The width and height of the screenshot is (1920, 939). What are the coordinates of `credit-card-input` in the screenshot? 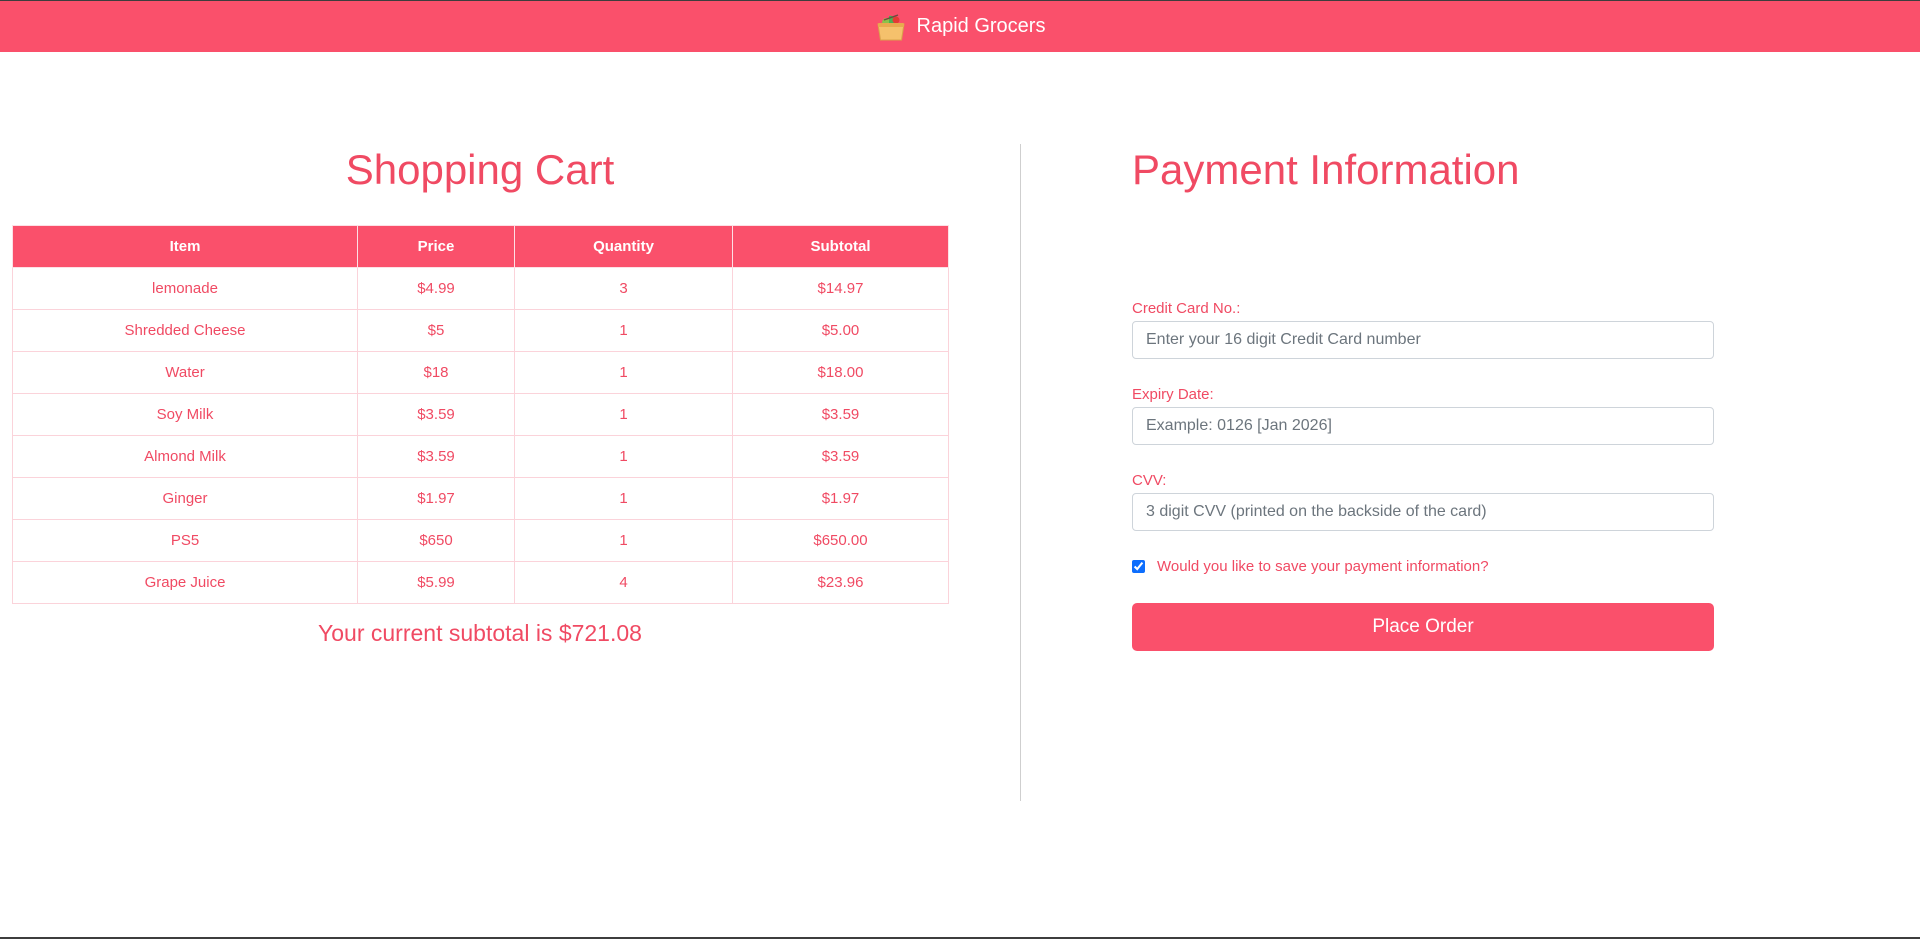 It's located at (1423, 340).